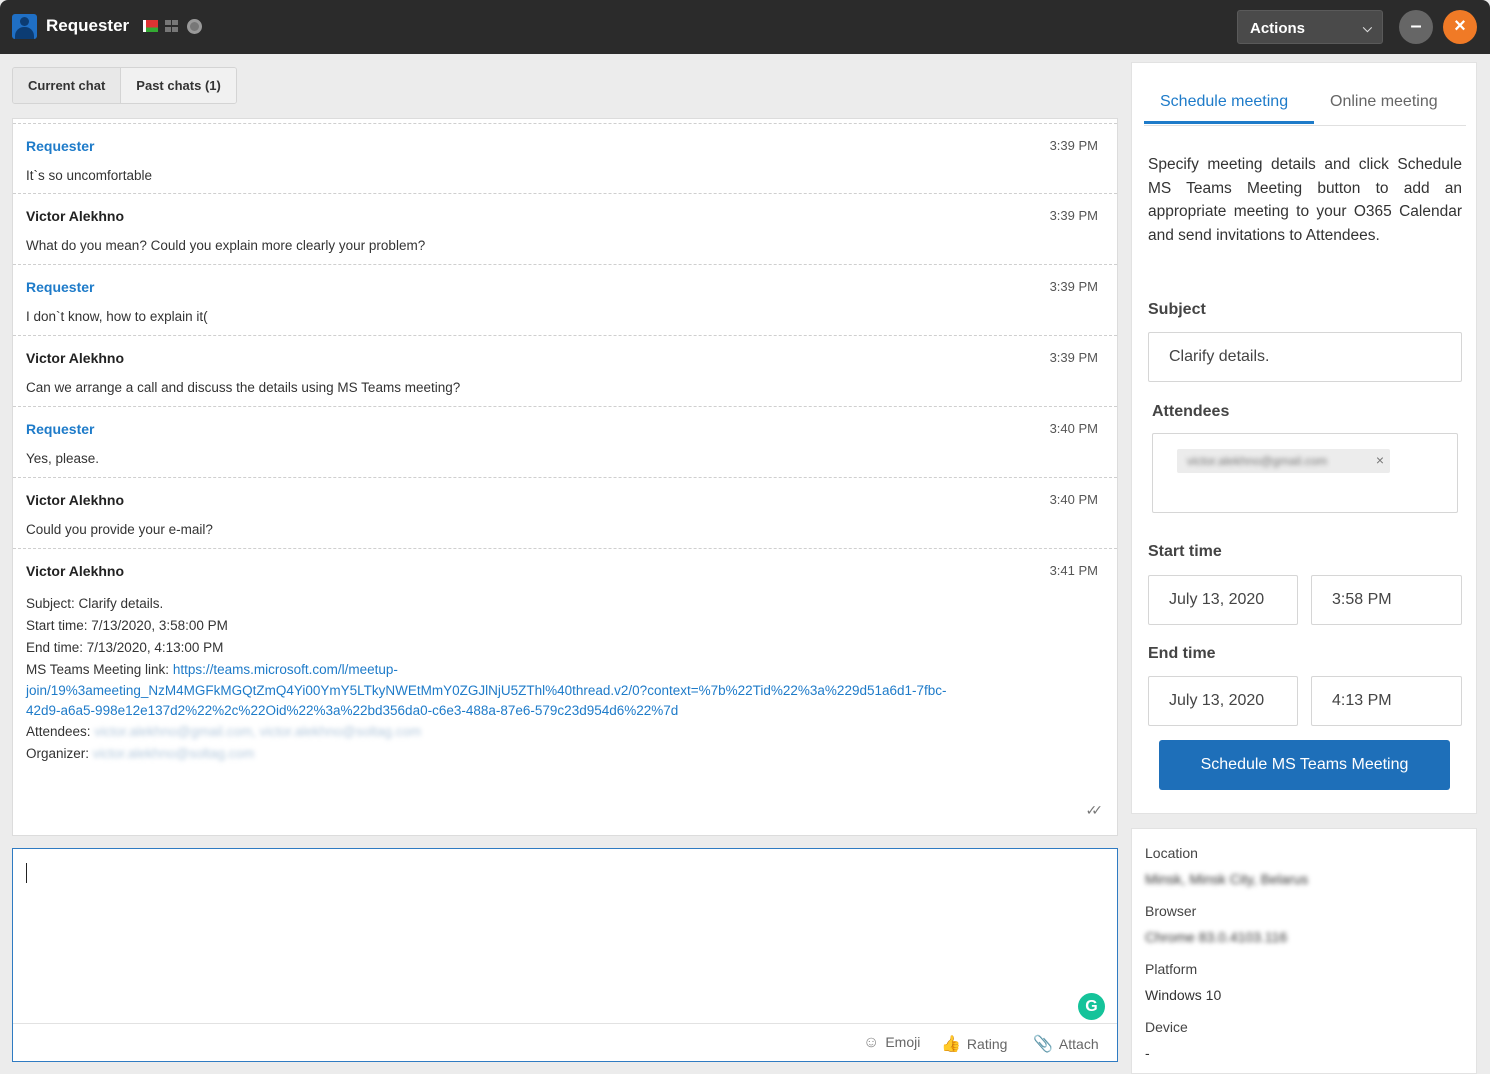  Describe the element at coordinates (1305, 357) in the screenshot. I see `subject-input: Clarify details.` at that location.